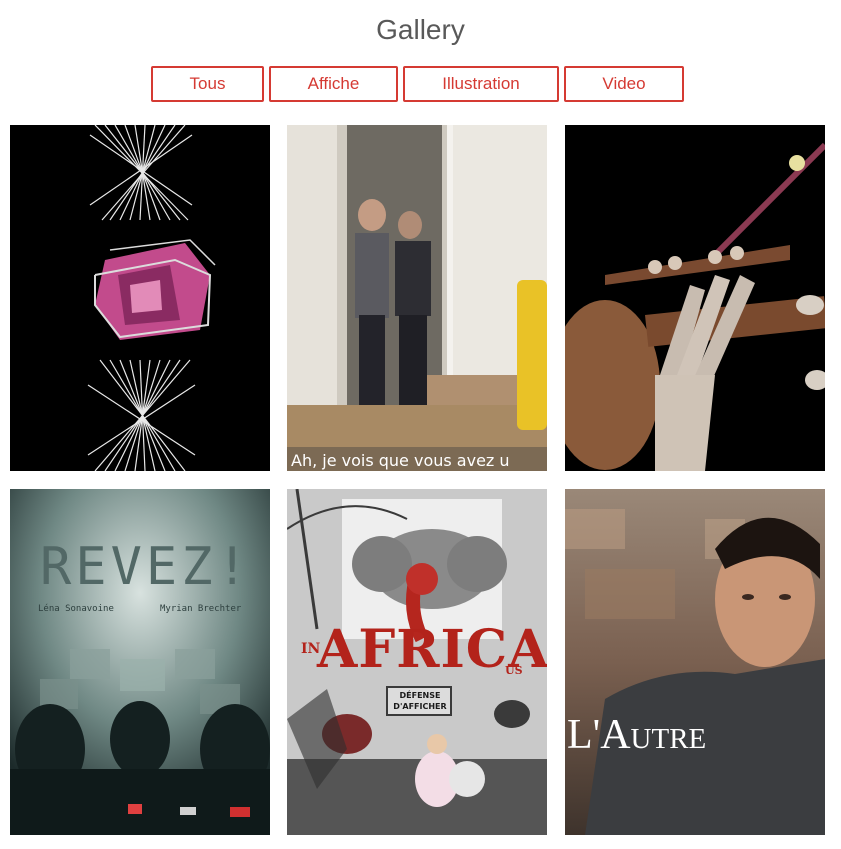 This screenshot has height=849, width=841. What do you see at coordinates (624, 84) in the screenshot?
I see `filter-button-video: Video` at bounding box center [624, 84].